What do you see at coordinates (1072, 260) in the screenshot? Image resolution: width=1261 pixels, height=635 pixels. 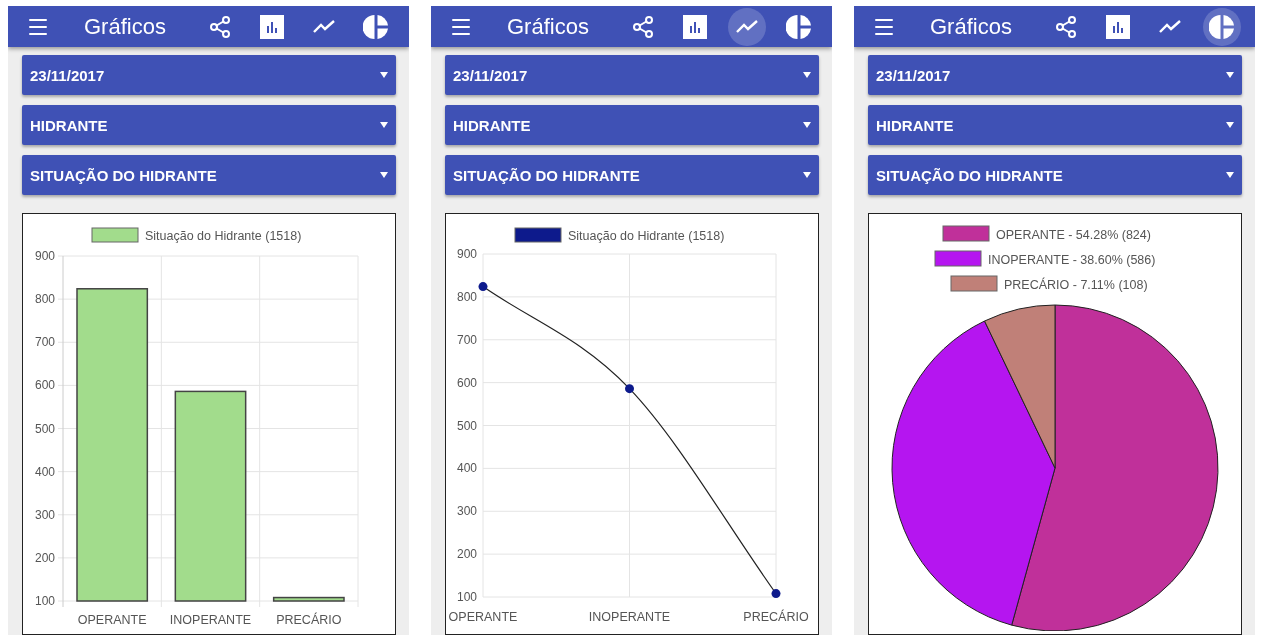 I see `legend-label: INOPERANTE - 38.60% (586)` at bounding box center [1072, 260].